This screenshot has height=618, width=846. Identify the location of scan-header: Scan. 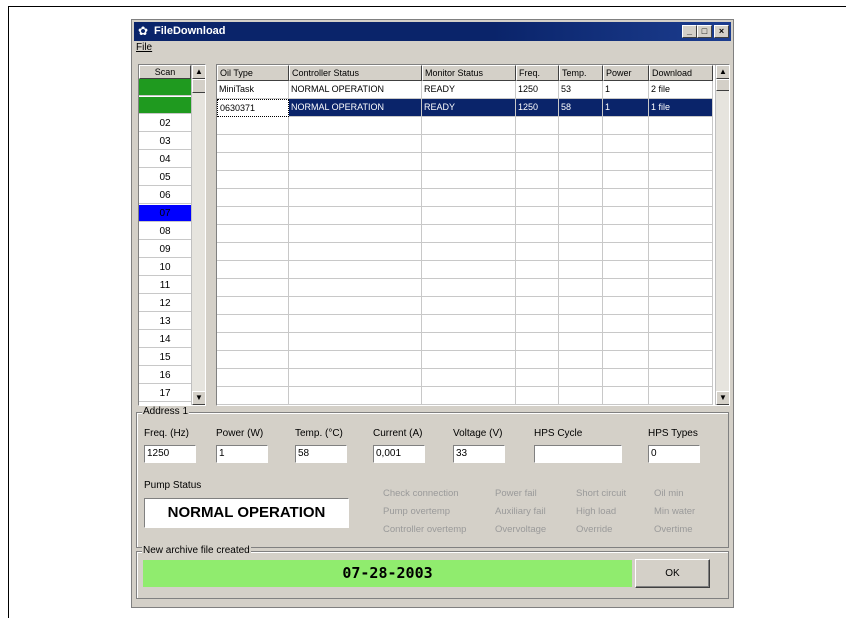
(165, 72).